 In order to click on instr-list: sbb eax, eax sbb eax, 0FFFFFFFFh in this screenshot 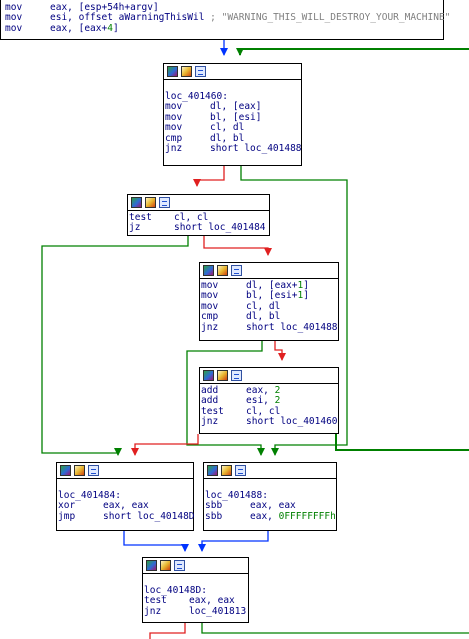, I will do `click(270, 511)`.